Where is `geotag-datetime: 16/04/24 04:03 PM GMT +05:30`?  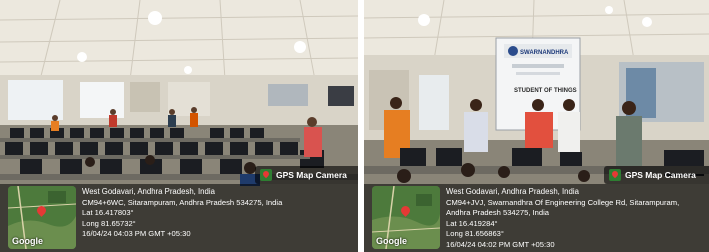 geotag-datetime: 16/04/24 04:03 PM GMT +05:30 is located at coordinates (136, 233).